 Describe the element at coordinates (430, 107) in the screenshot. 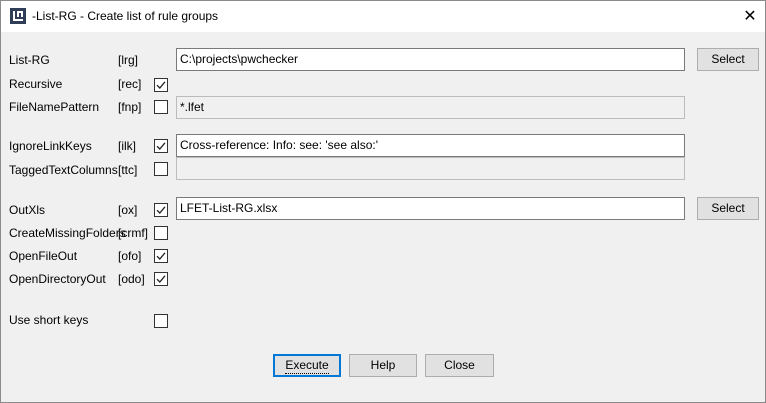

I see `file-name-pattern-input: *.lfet` at that location.